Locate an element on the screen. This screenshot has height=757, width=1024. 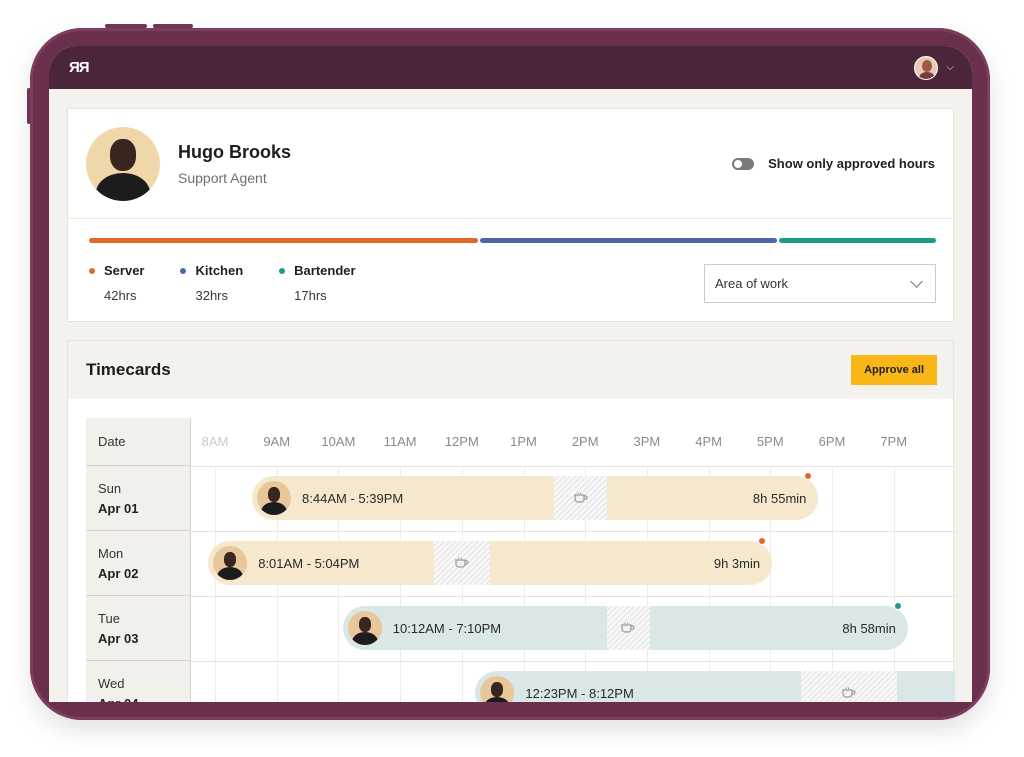
hour-label: 5PM is located at coordinates (770, 441).